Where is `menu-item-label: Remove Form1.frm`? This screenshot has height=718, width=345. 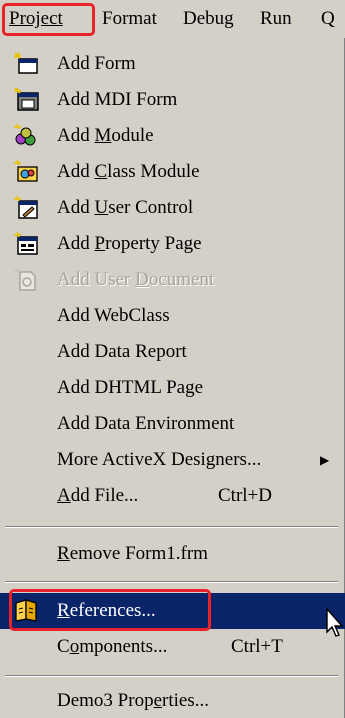
menu-item-label: Remove Form1.frm is located at coordinates (132, 553).